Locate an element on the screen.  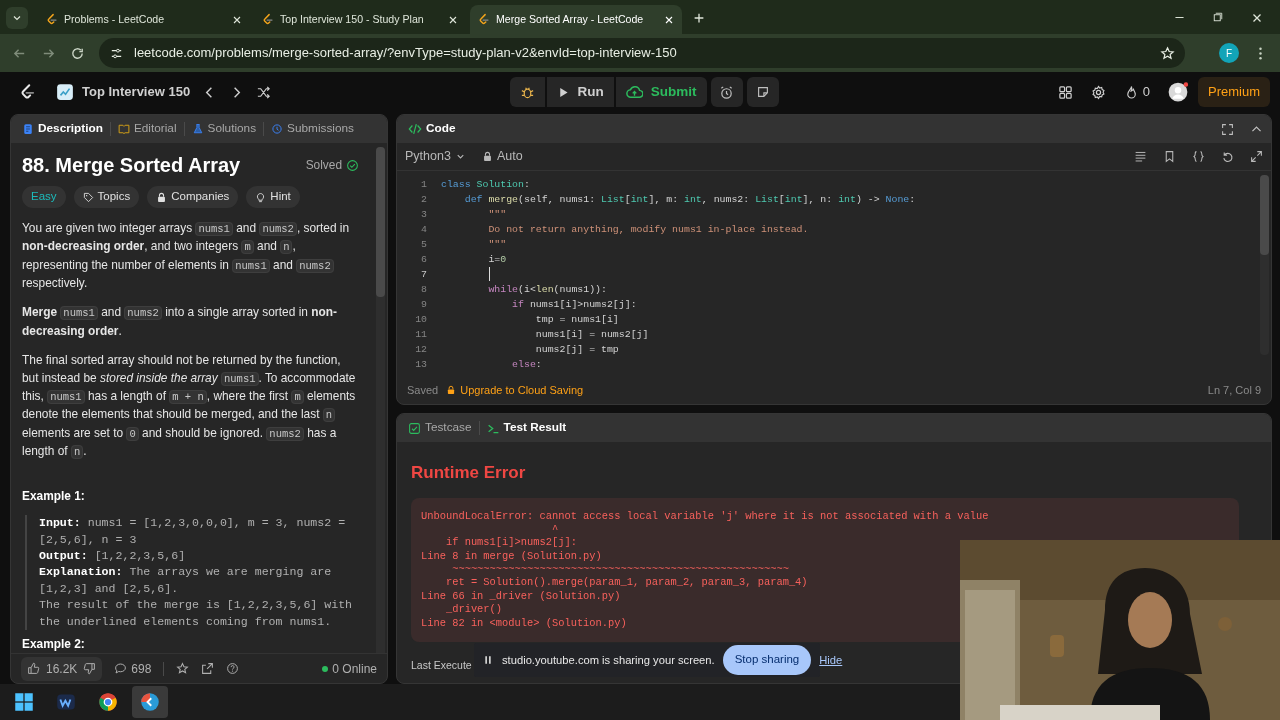
premium-button: Premium is located at coordinates (1234, 92).